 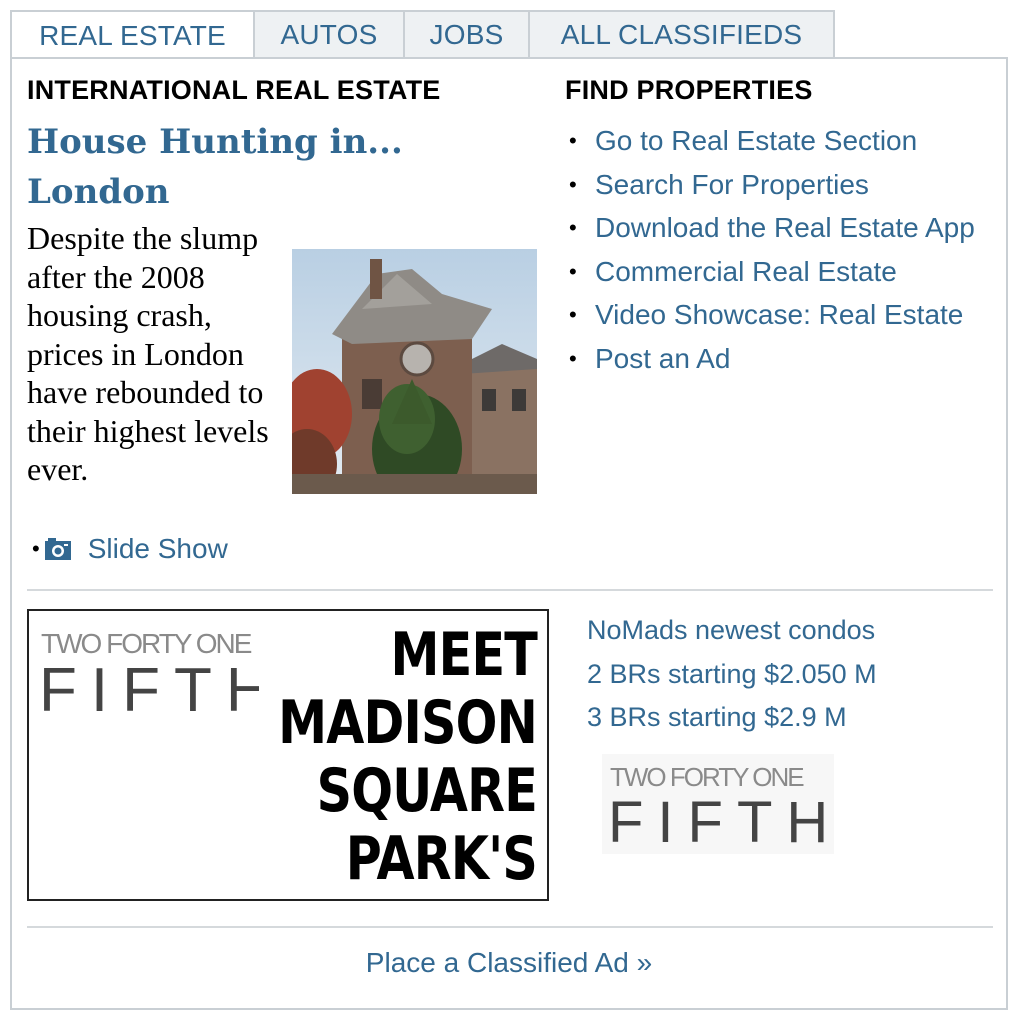 I want to click on find-properties-kicker: FIND PROPERTIES, so click(x=689, y=90).